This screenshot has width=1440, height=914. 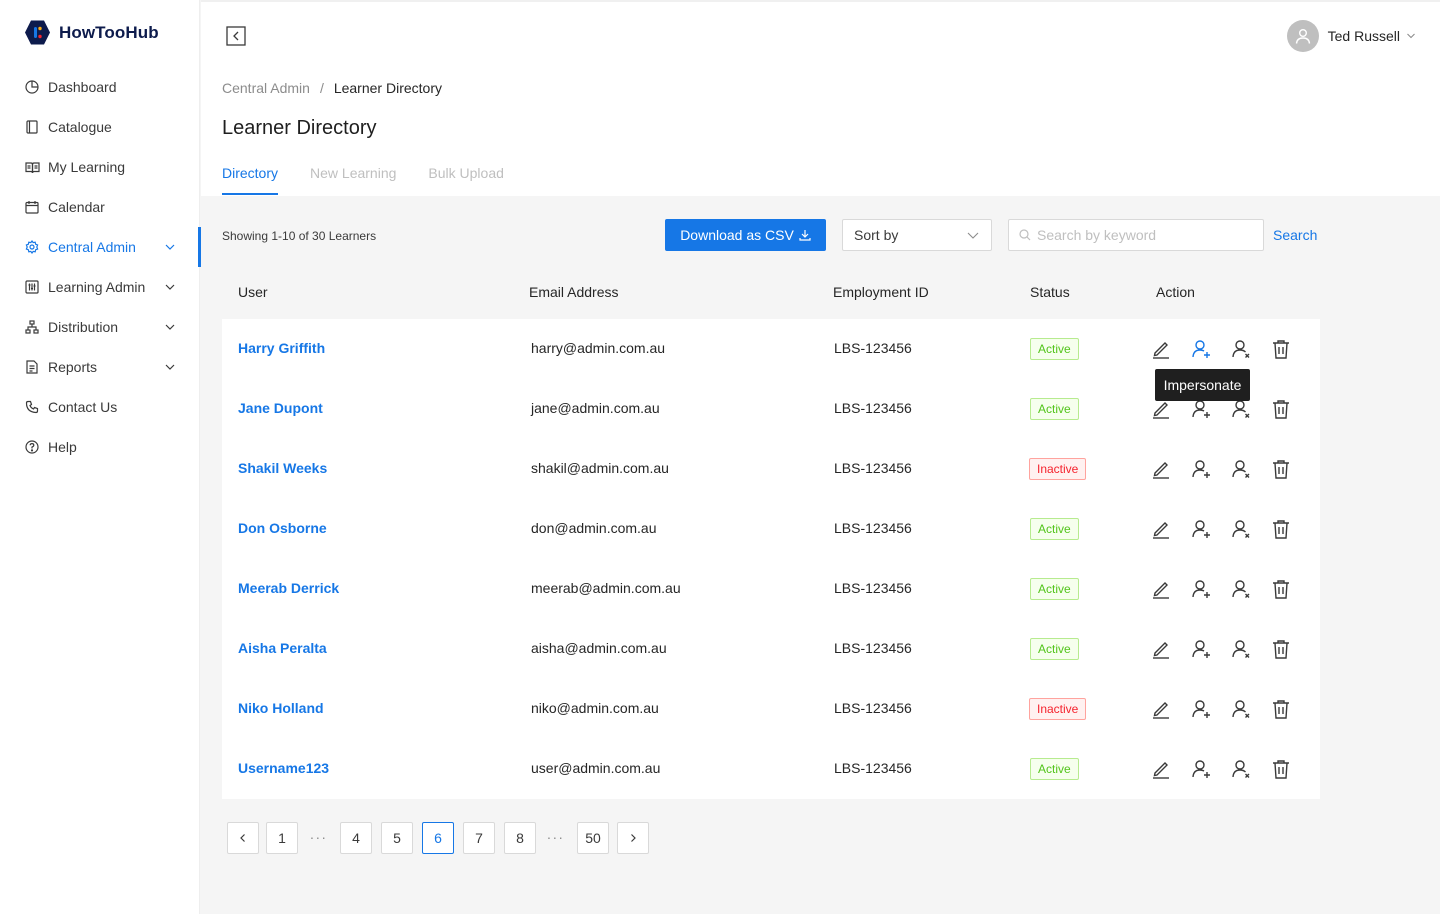 What do you see at coordinates (1025, 235) in the screenshot?
I see `search-icon` at bounding box center [1025, 235].